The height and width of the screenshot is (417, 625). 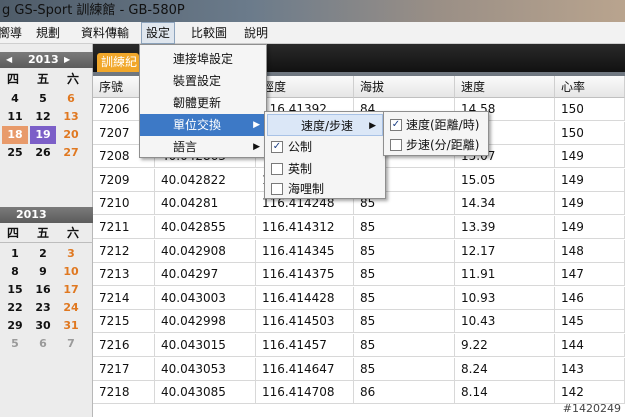 I want to click on table-cell: 86, so click(x=404, y=393).